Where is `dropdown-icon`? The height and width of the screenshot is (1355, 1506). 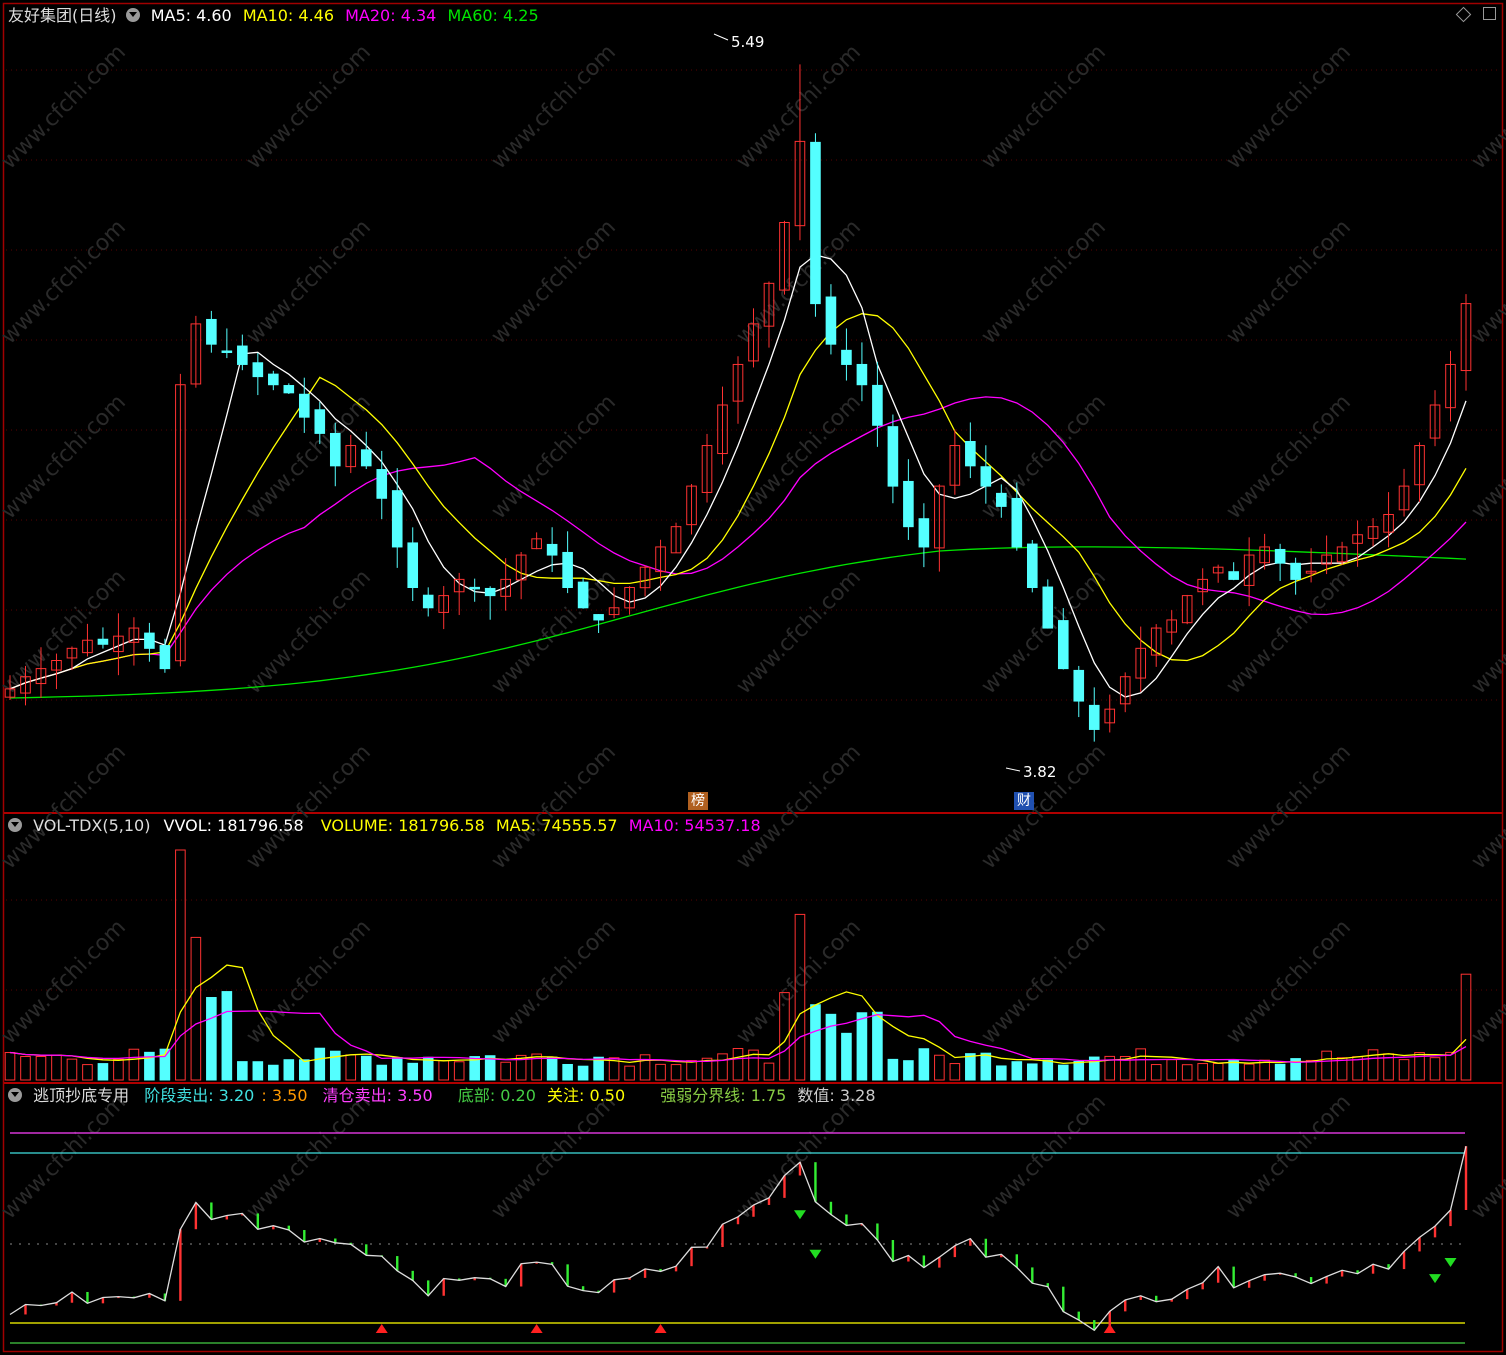
dropdown-icon is located at coordinates (132, 15).